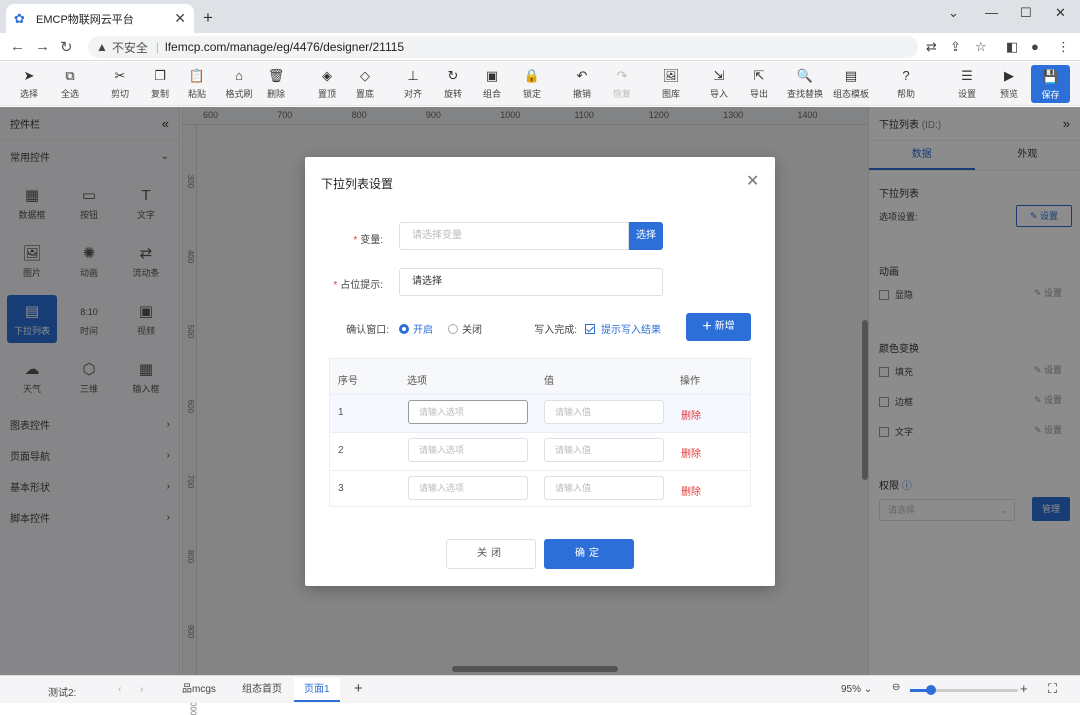 This screenshot has width=1080, height=715. I want to click on toolbar-import-button: ⇲导入, so click(719, 83).